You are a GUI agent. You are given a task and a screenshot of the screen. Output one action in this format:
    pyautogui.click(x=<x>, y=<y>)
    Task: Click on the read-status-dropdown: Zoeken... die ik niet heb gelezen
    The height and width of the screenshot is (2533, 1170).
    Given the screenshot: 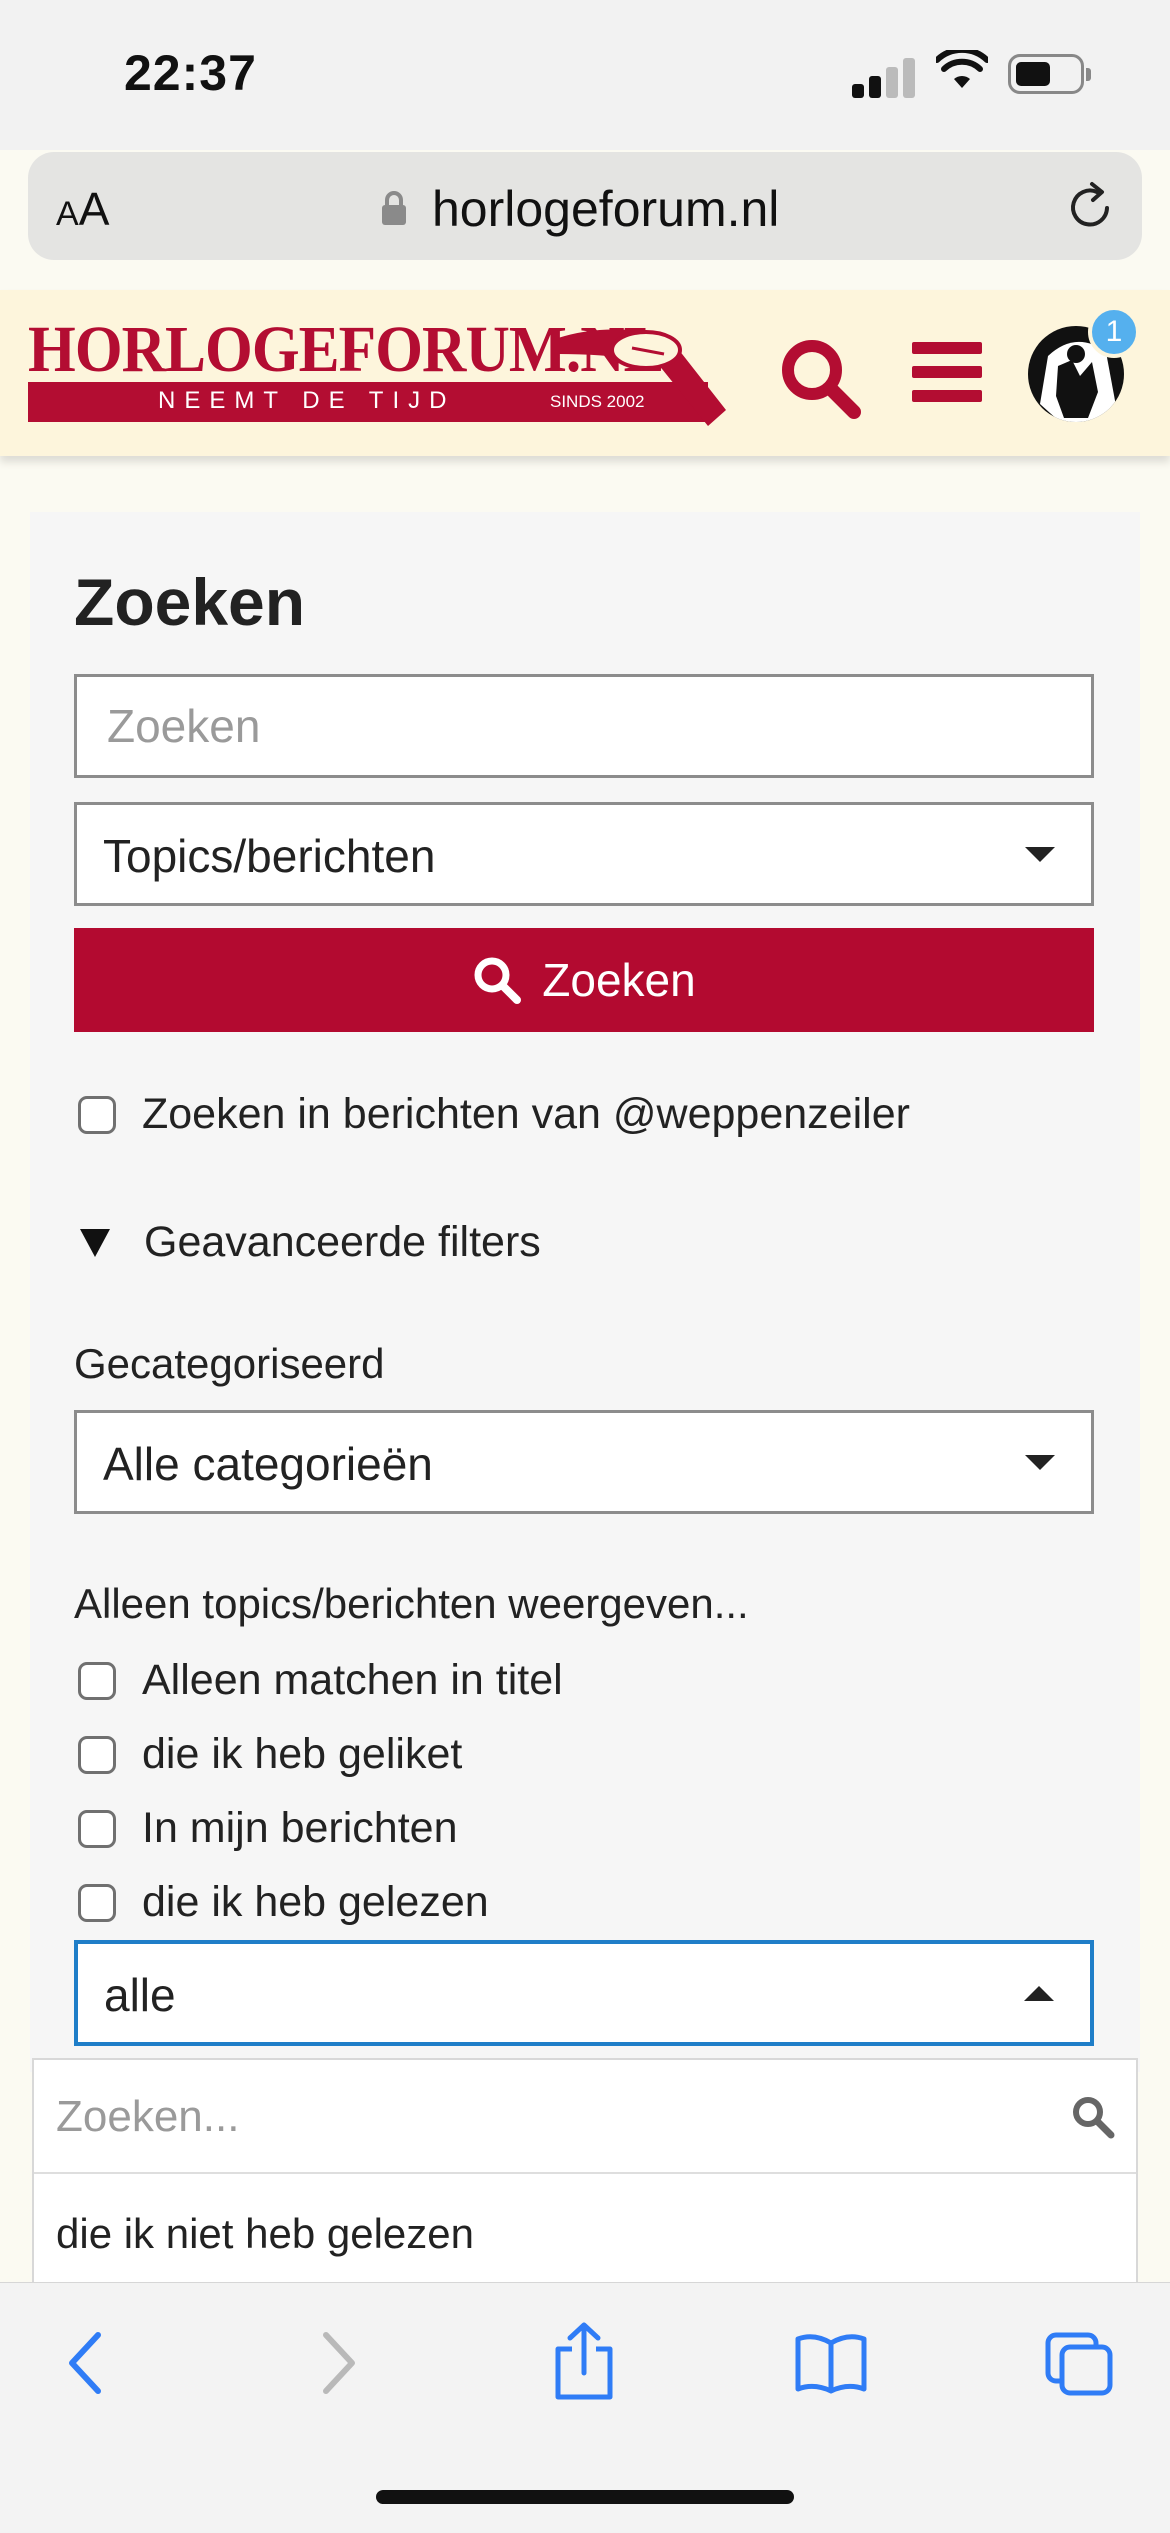 What is the action you would take?
    pyautogui.click(x=585, y=2173)
    